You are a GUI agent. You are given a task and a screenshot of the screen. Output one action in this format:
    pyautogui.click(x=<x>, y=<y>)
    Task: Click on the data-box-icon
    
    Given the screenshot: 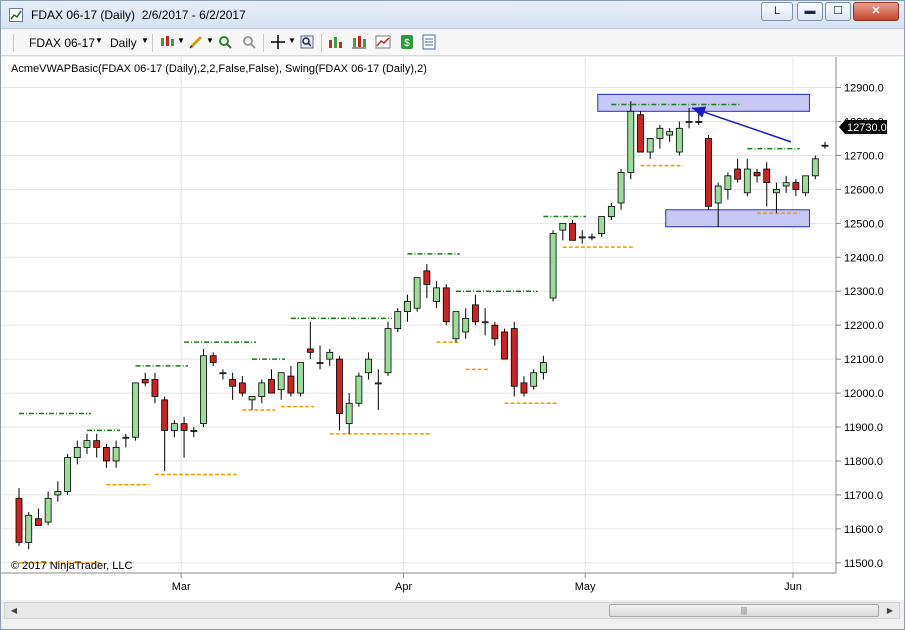 What is the action you would take?
    pyautogui.click(x=429, y=42)
    